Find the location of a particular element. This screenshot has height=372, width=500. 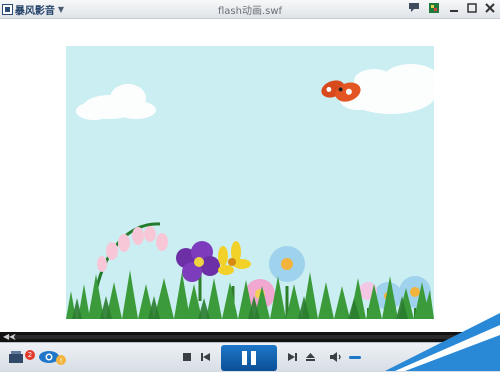

skin-icon is located at coordinates (434, 8).